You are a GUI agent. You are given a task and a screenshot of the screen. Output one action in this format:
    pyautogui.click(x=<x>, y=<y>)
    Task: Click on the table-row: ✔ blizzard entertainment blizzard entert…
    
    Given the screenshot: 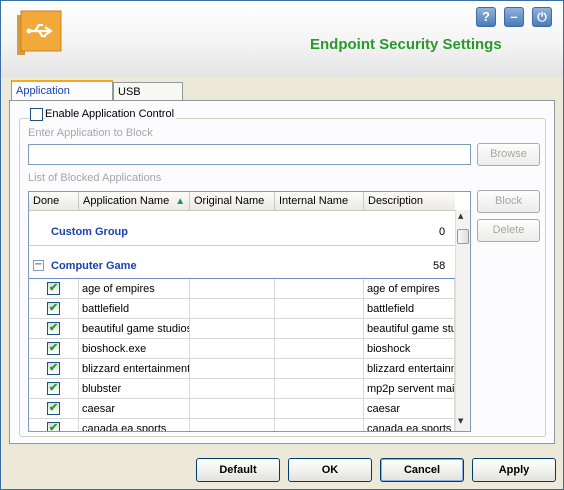 What is the action you would take?
    pyautogui.click(x=242, y=369)
    